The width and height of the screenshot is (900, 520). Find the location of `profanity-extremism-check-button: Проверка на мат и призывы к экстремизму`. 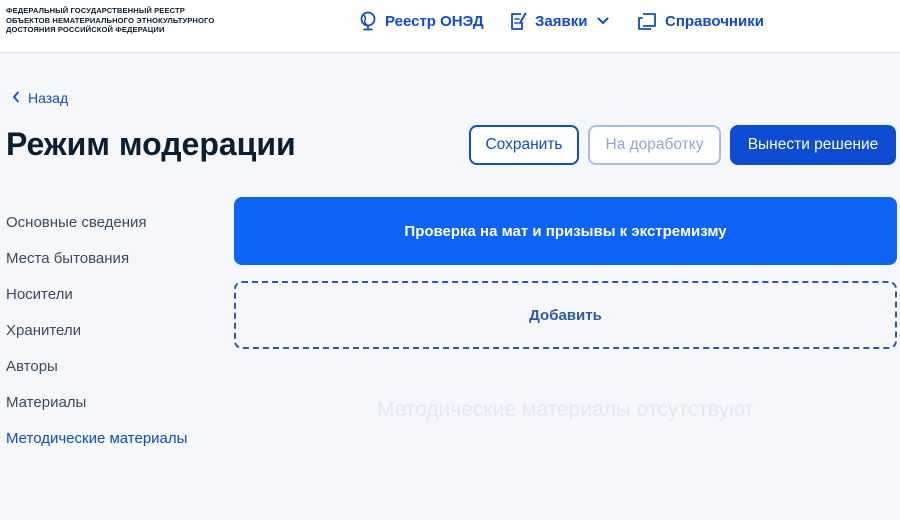

profanity-extremism-check-button: Проверка на мат и призывы к экстремизму is located at coordinates (565, 231).